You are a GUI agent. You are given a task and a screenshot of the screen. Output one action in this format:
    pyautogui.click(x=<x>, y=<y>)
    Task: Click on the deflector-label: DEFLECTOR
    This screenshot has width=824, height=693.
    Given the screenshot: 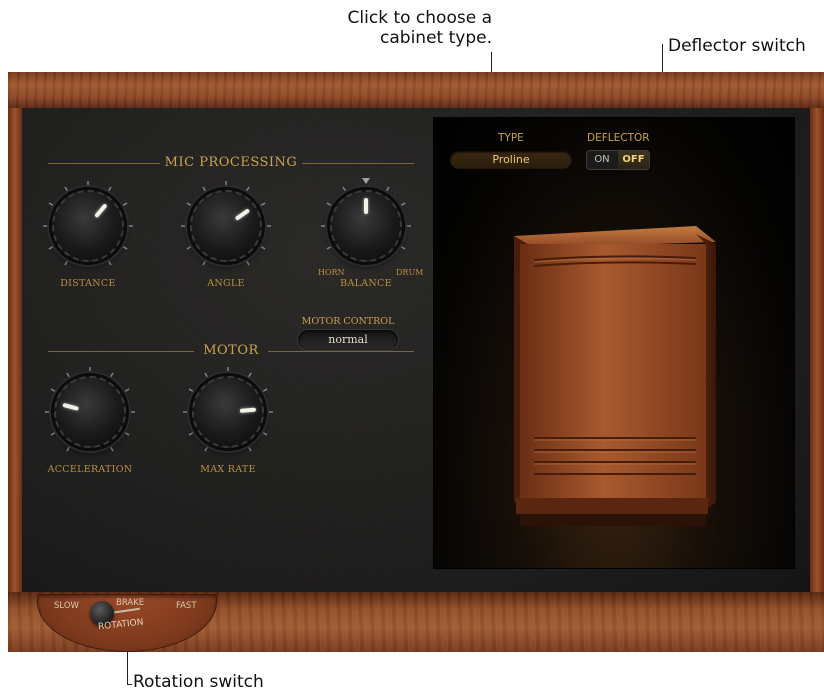 What is the action you would take?
    pyautogui.click(x=618, y=138)
    